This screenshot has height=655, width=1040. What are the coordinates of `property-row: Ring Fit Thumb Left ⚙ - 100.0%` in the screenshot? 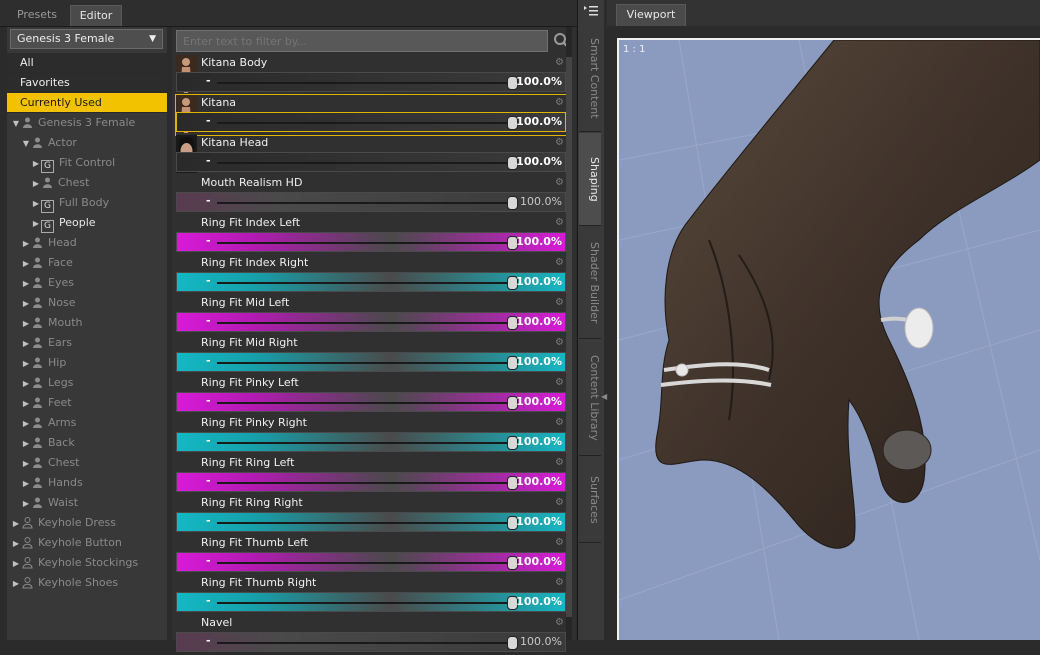 It's located at (371, 555).